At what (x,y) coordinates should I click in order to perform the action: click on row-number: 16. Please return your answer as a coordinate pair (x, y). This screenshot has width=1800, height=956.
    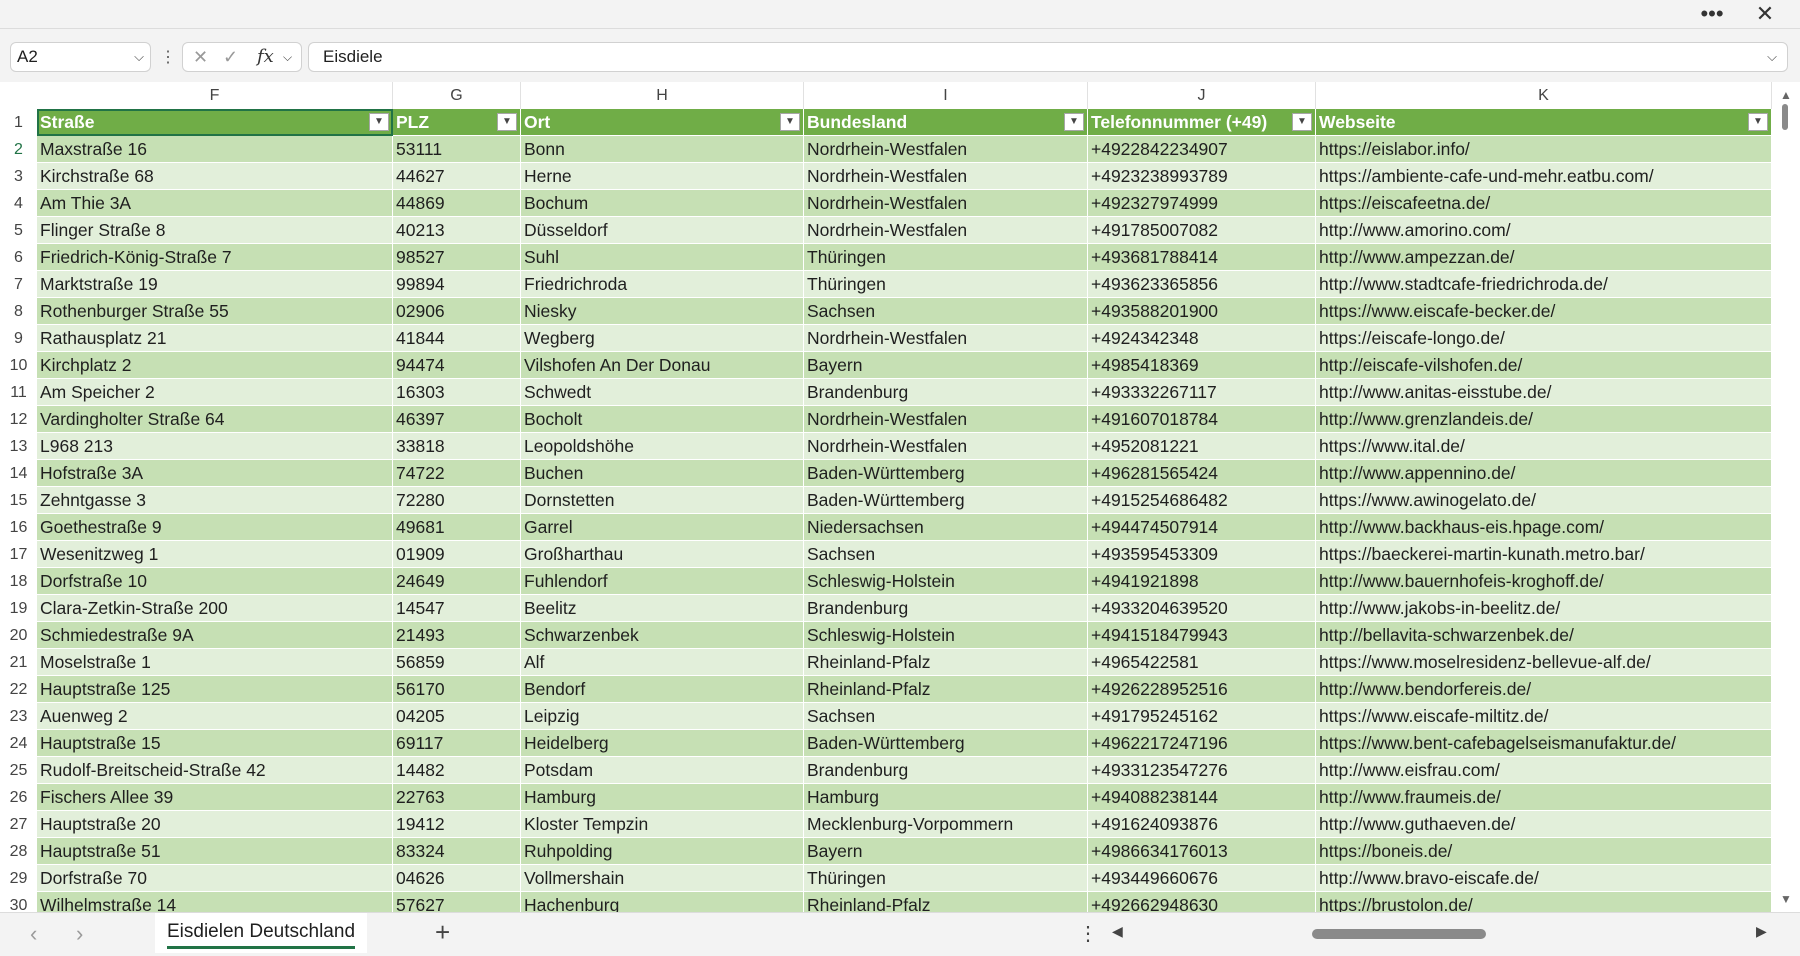
    Looking at the image, I should click on (18, 527).